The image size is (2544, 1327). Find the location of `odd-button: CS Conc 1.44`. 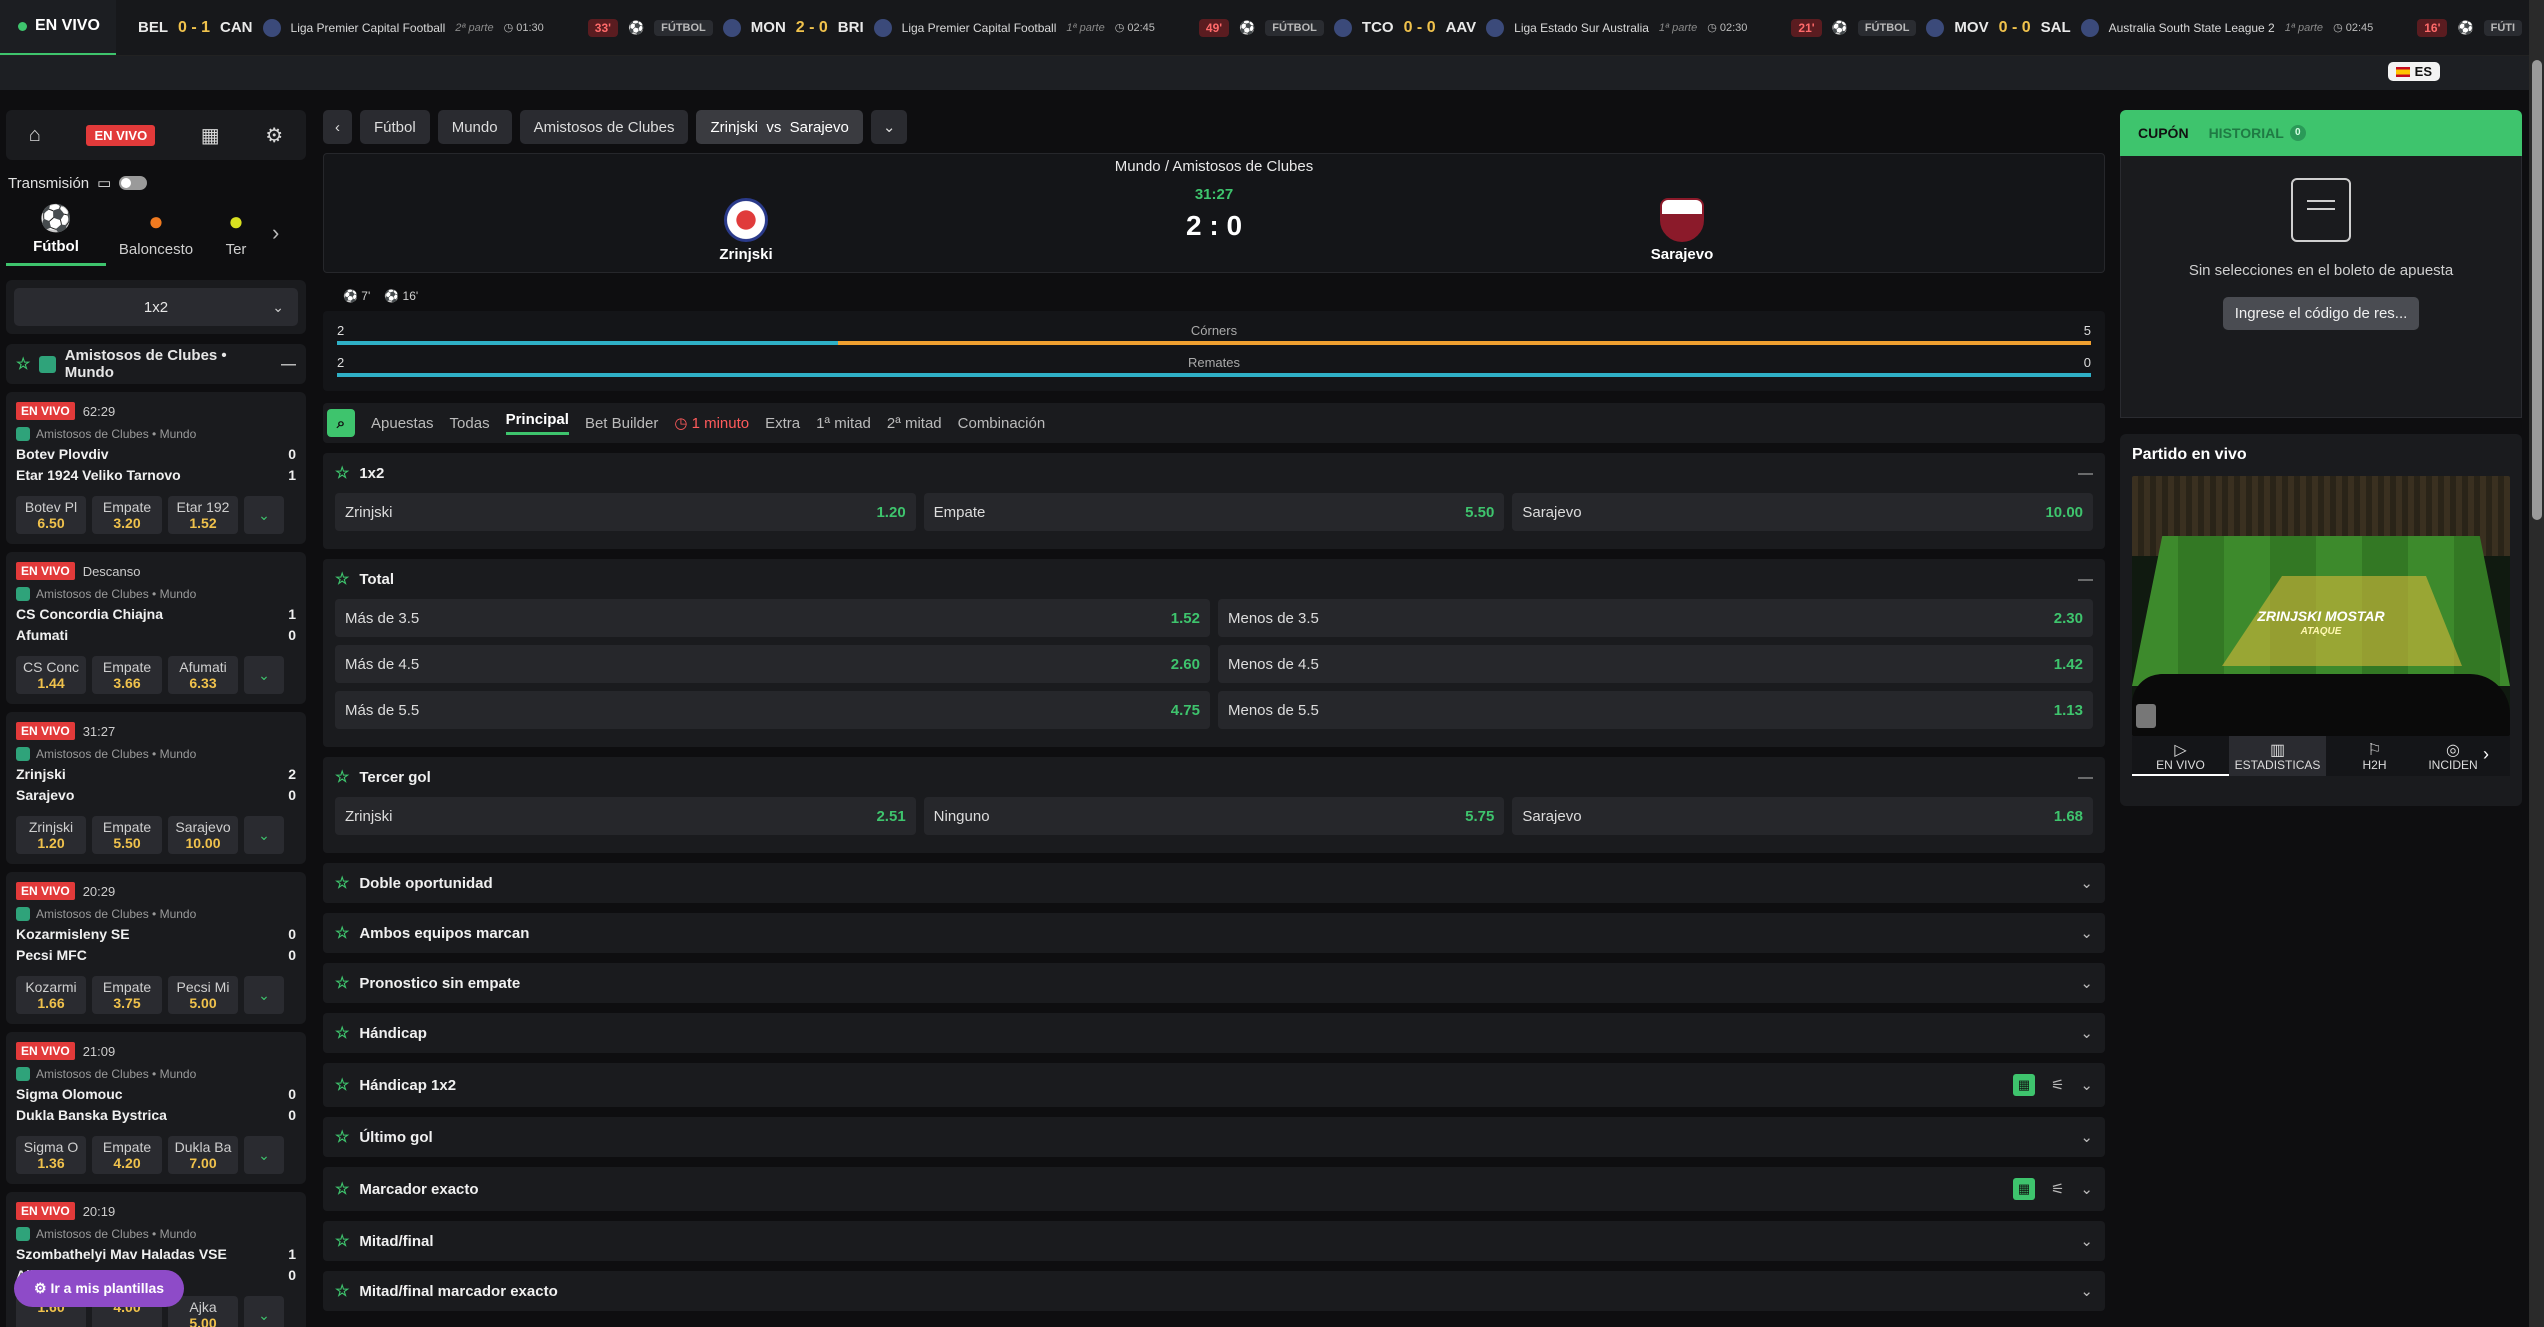

odd-button: CS Conc 1.44 is located at coordinates (51, 675).